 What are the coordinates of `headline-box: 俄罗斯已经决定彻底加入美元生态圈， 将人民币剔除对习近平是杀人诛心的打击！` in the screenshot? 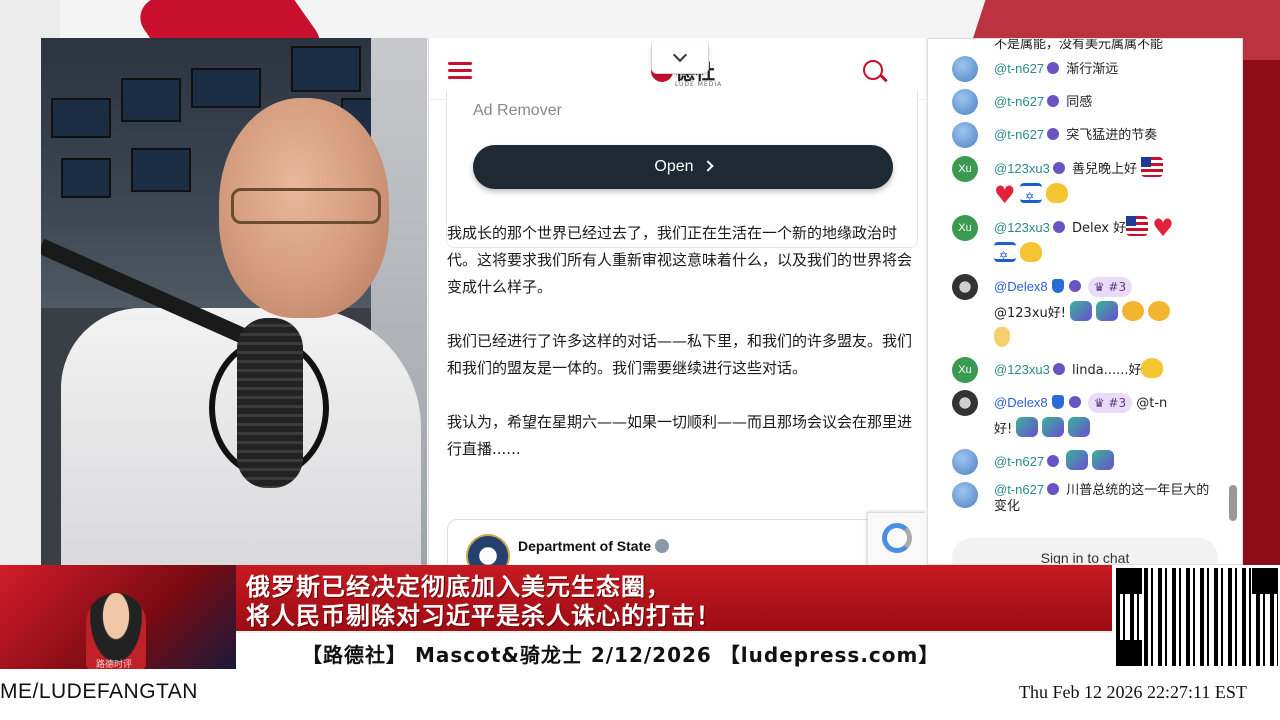 It's located at (674, 598).